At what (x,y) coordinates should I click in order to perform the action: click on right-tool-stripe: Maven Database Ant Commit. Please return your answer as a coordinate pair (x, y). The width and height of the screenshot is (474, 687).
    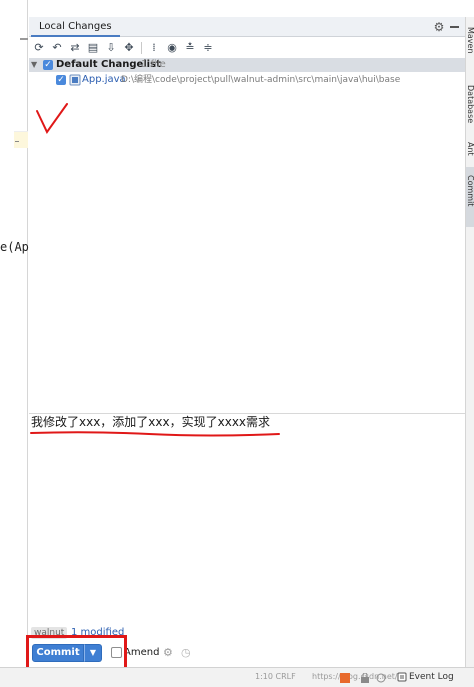
    Looking at the image, I should click on (469, 342).